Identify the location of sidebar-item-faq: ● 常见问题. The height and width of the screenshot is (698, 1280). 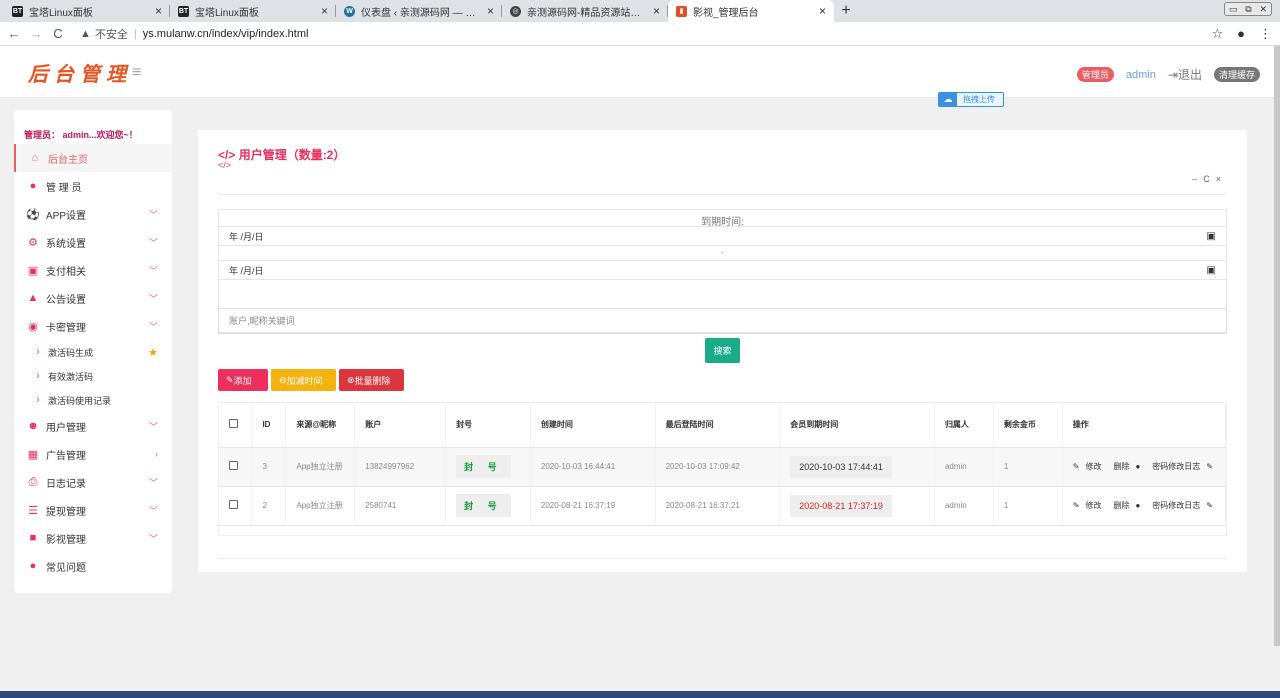
(93, 566).